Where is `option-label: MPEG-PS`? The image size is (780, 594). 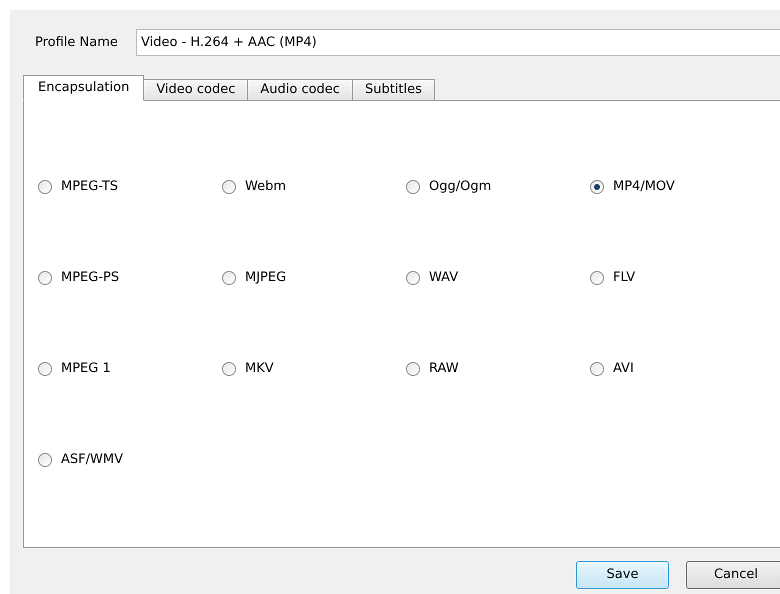 option-label: MPEG-PS is located at coordinates (90, 278).